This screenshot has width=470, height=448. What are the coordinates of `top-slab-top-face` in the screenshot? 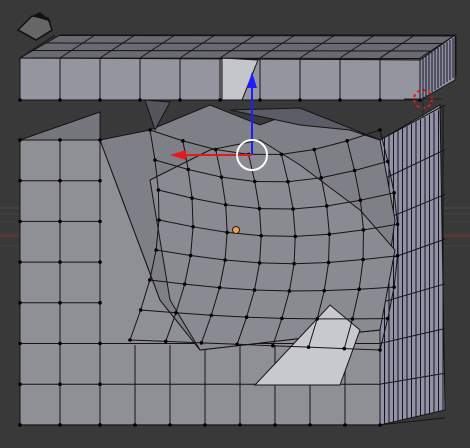 It's located at (237, 47).